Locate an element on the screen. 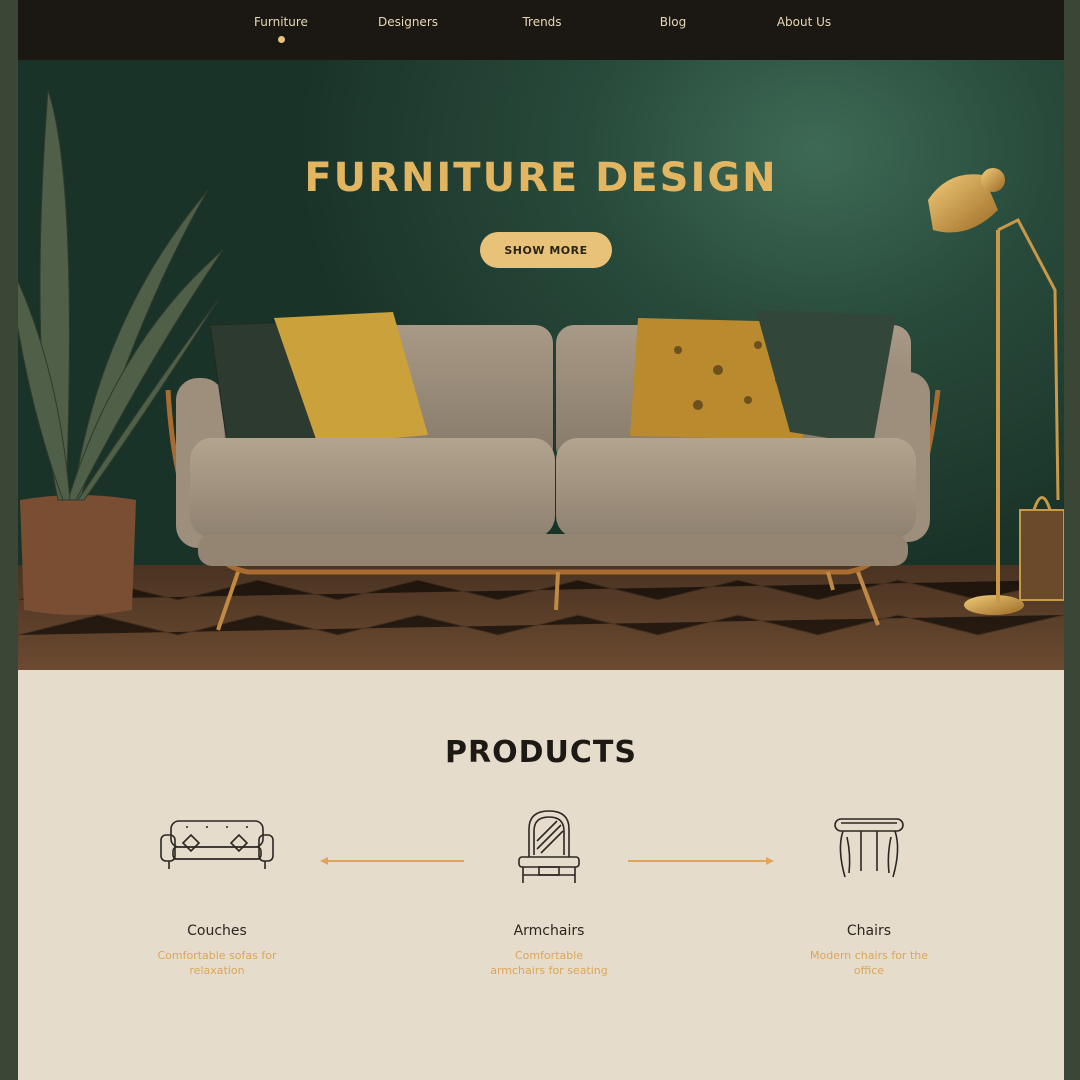 This screenshot has width=1080, height=1080. product-card-chairs: Chairs Modern chairs for the office is located at coordinates (869, 896).